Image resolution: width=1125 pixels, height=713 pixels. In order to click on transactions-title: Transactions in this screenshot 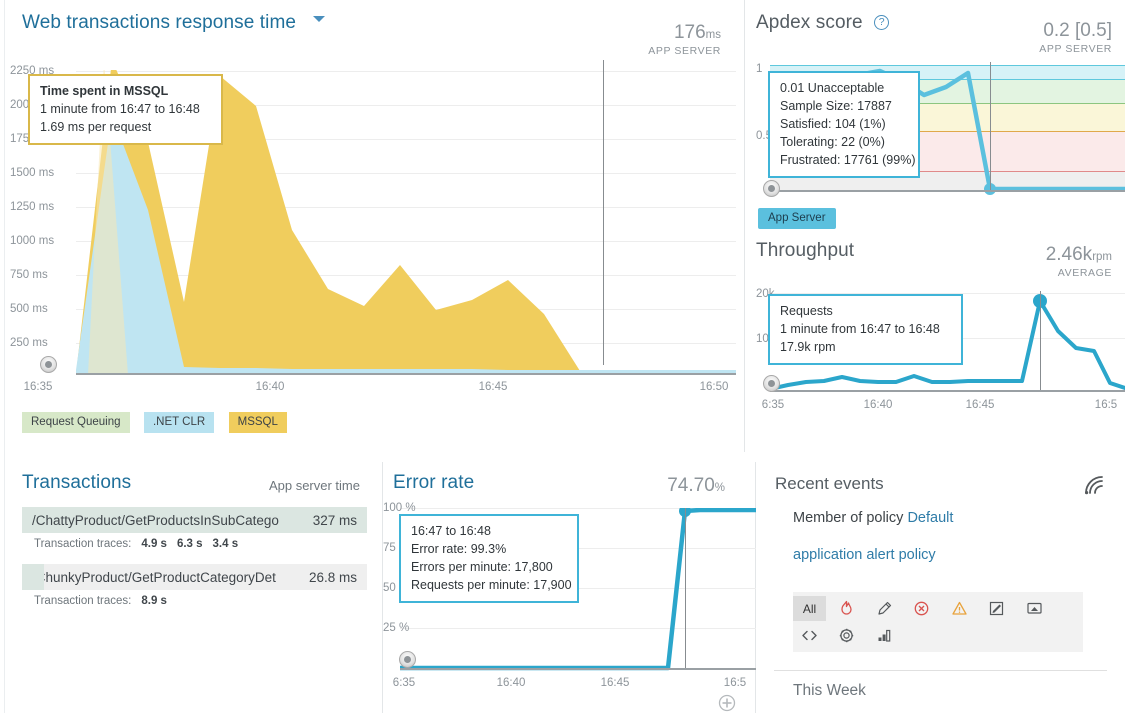, I will do `click(77, 482)`.